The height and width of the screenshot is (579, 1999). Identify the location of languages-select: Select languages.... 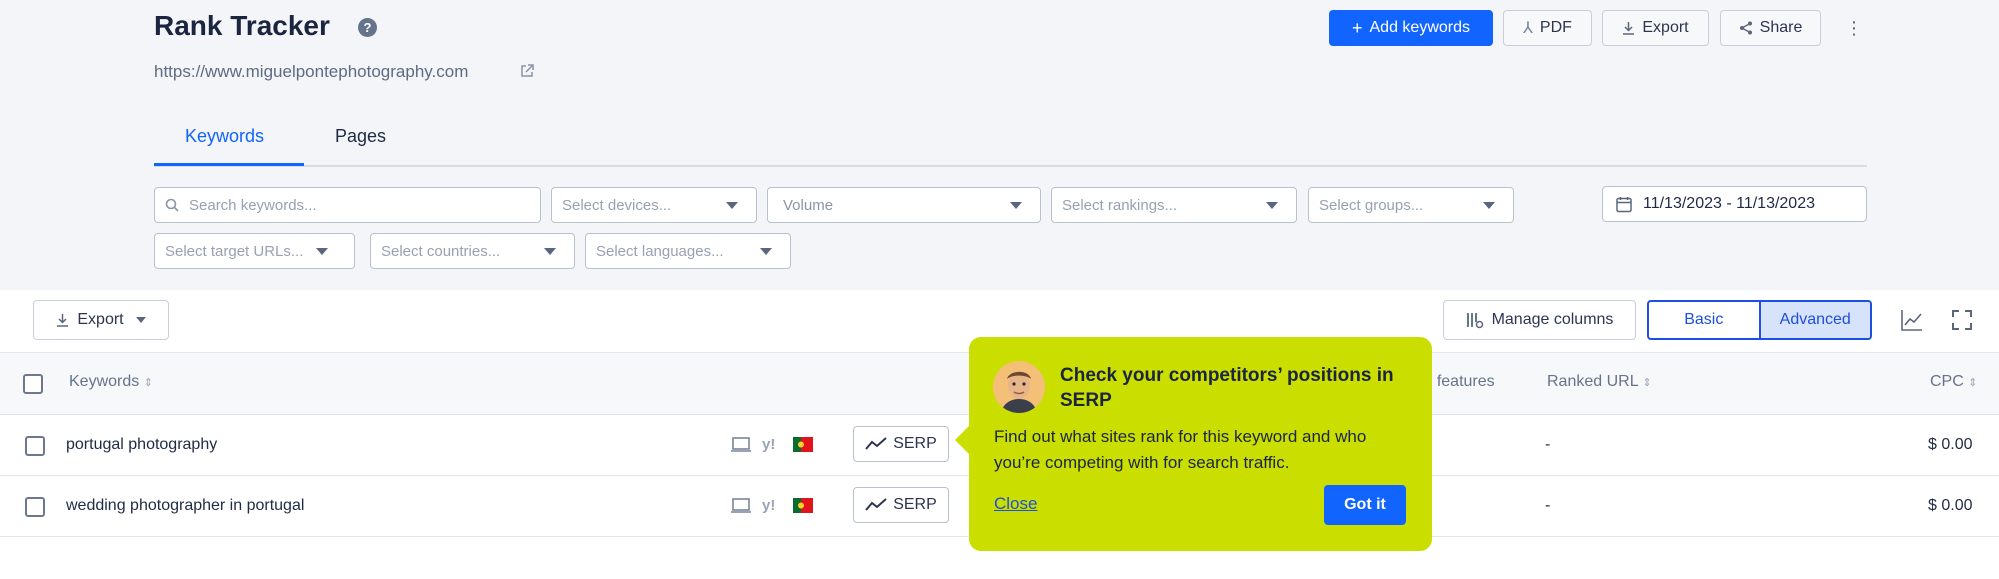
(688, 251).